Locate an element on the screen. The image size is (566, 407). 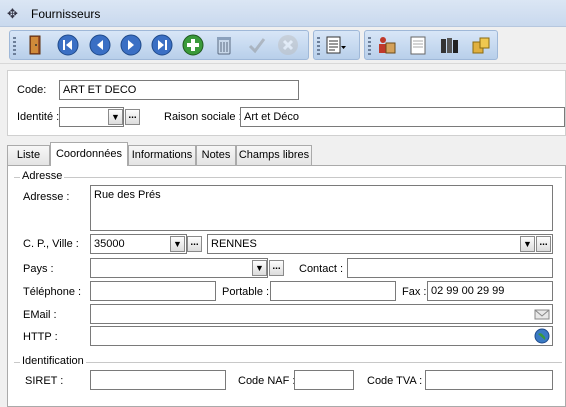
fax-label: Fax : is located at coordinates (414, 292).